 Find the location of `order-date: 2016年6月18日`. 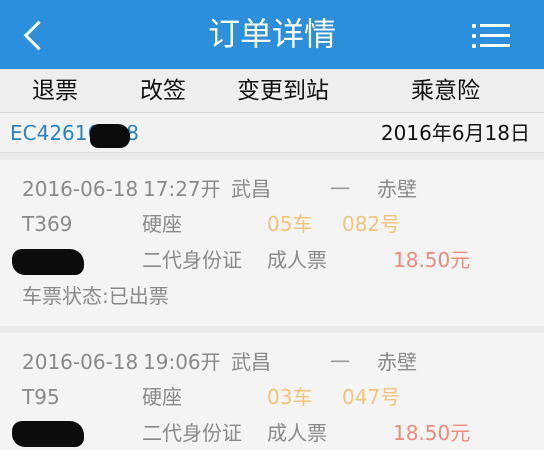

order-date: 2016年6月18日 is located at coordinates (455, 133).